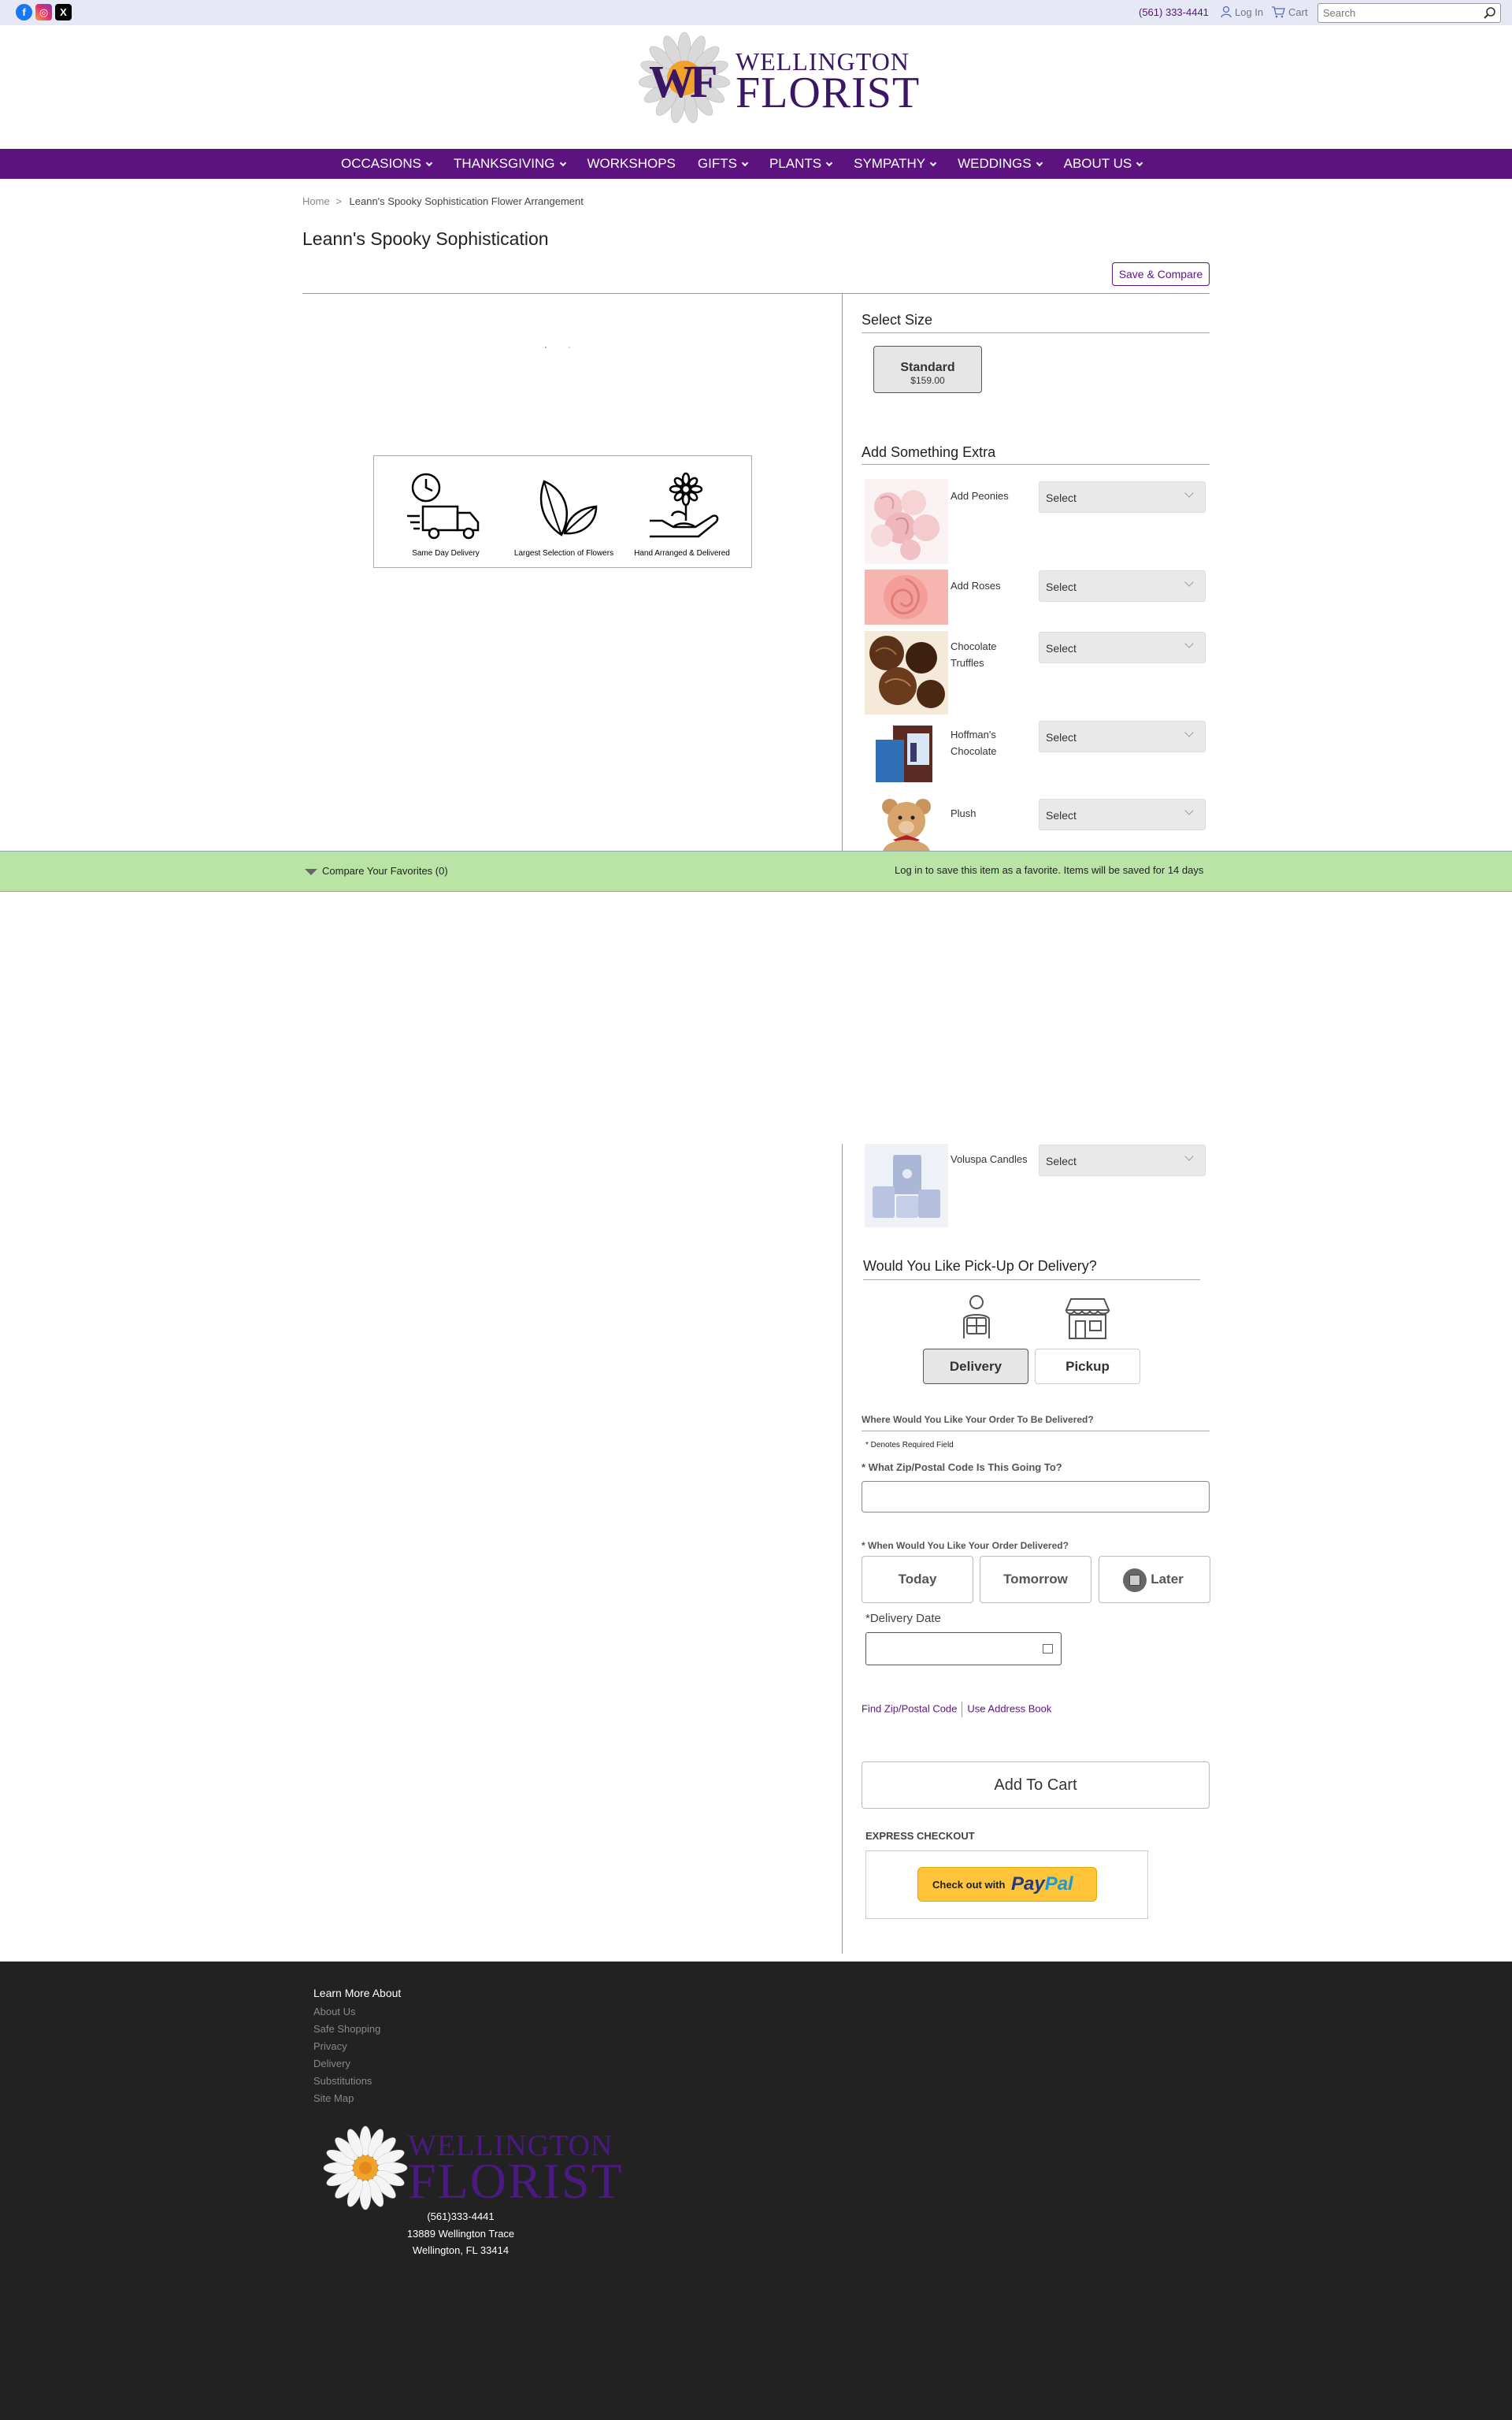 This screenshot has width=1512, height=2420. What do you see at coordinates (515, 164) in the screenshot?
I see `nav-item-thanksgiving: THANKSGIVING` at bounding box center [515, 164].